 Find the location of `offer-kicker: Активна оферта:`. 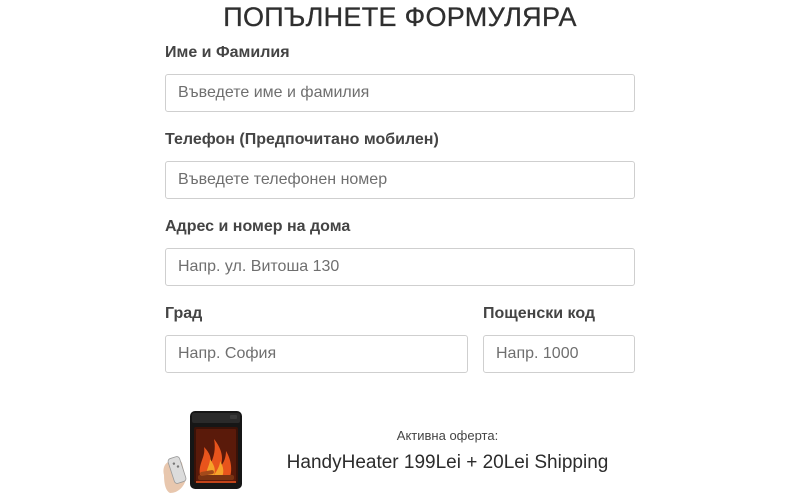

offer-kicker: Активна оферта: is located at coordinates (447, 435).